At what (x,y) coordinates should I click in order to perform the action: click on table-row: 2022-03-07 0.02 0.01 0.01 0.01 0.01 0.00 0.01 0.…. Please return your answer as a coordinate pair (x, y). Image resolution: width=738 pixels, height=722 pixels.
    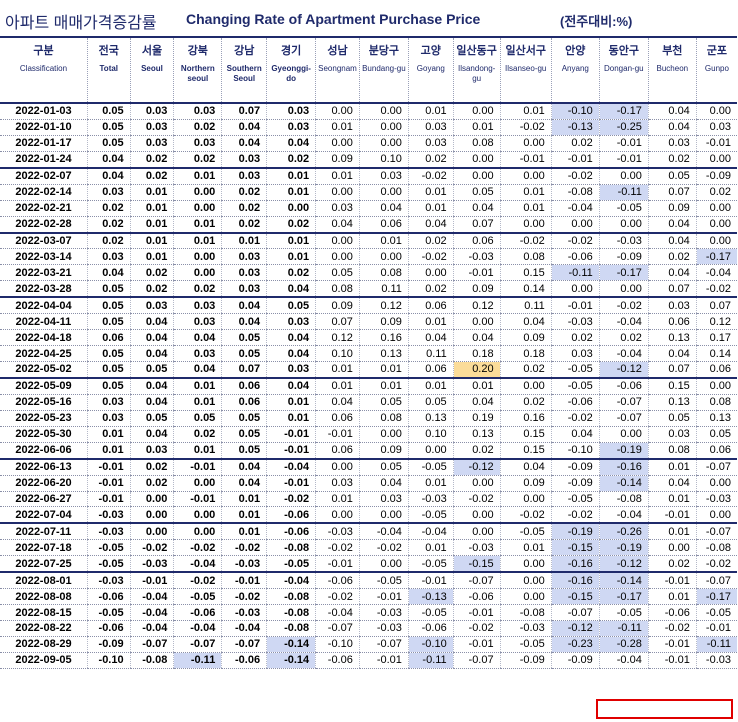
    Looking at the image, I should click on (368, 240).